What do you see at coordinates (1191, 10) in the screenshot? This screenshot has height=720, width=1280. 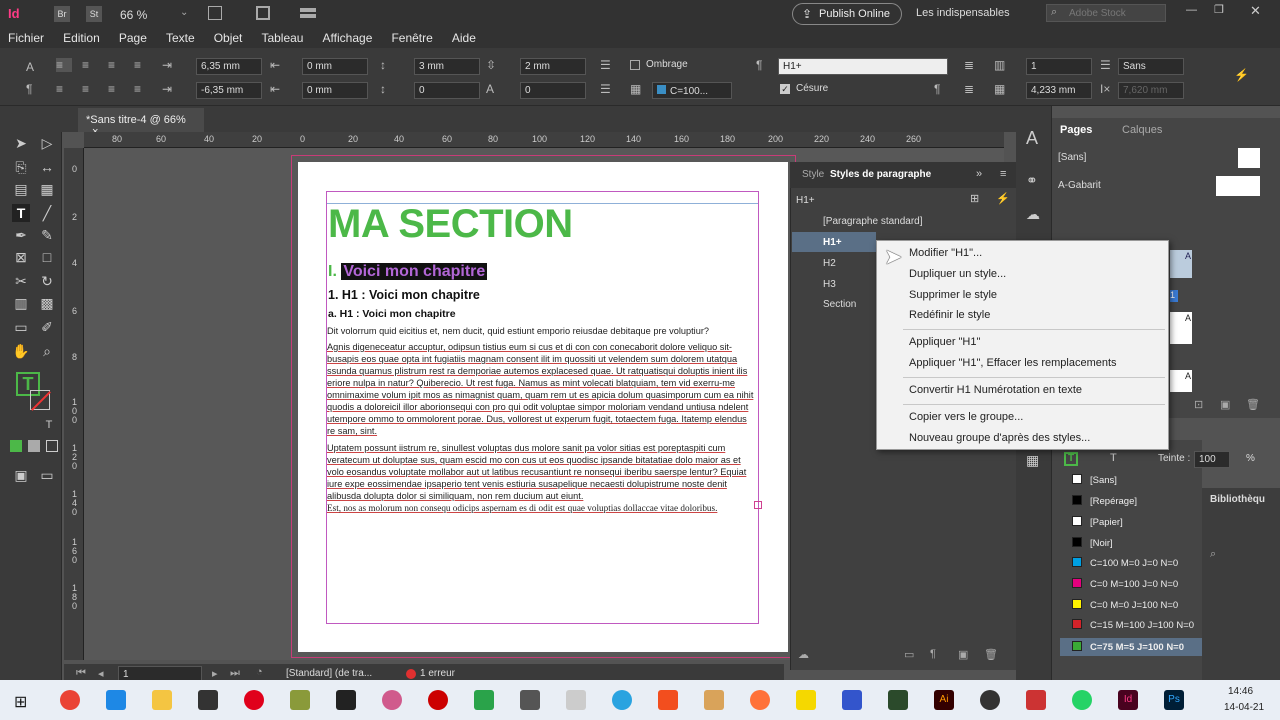 I see `minimize-icon: —` at bounding box center [1191, 10].